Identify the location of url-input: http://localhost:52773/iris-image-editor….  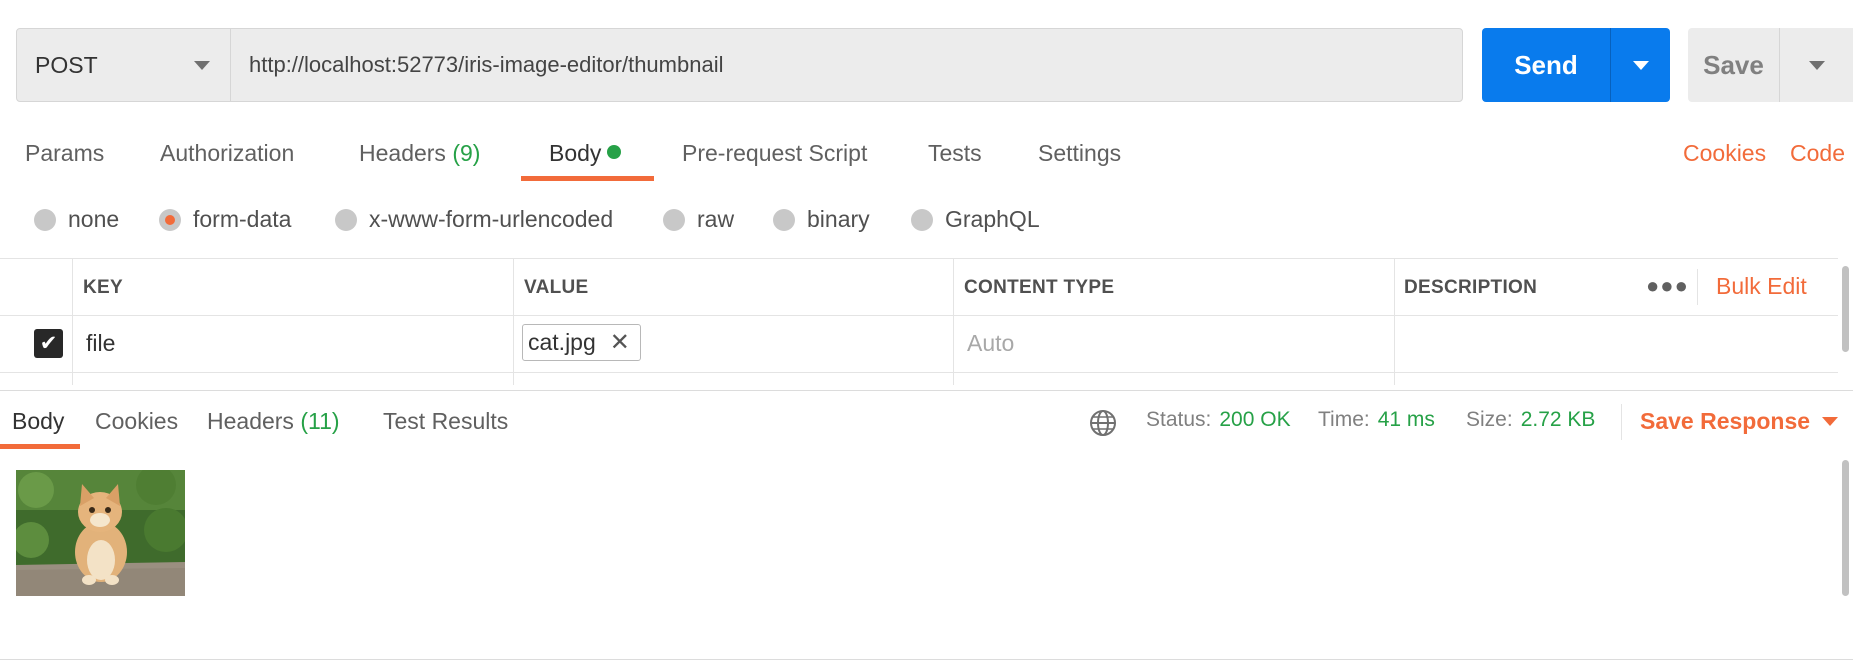
(846, 65).